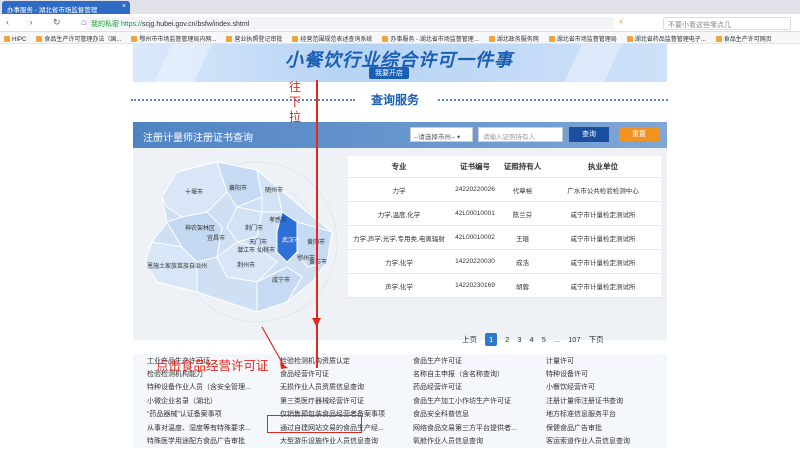  Describe the element at coordinates (596, 339) in the screenshot. I see `pager-next-button: 下页` at that location.